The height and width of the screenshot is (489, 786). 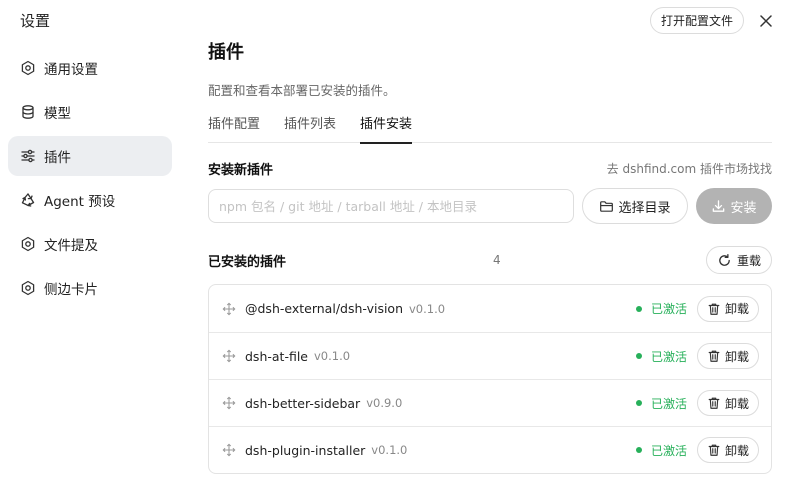 What do you see at coordinates (71, 70) in the screenshot?
I see `sidebar-item-label: 通用设置` at bounding box center [71, 70].